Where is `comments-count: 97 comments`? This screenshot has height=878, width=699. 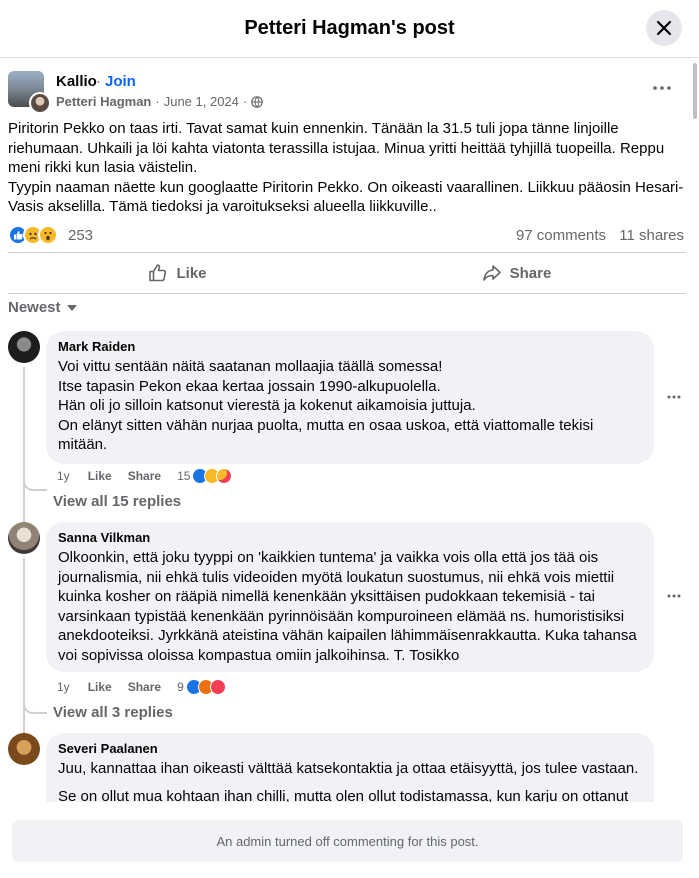
comments-count: 97 comments is located at coordinates (561, 235).